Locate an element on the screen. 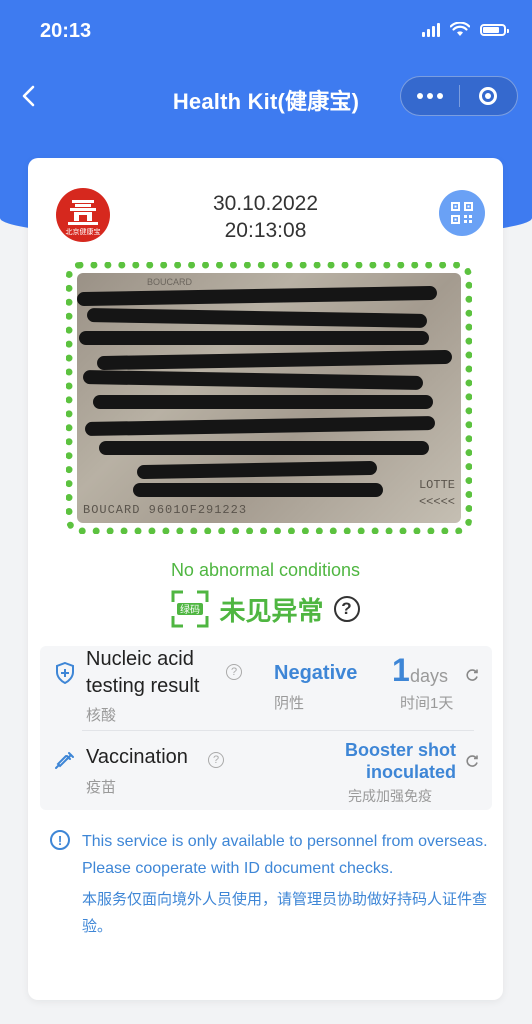  health-status-row: 绿码 未见异常 ? is located at coordinates (265, 609).